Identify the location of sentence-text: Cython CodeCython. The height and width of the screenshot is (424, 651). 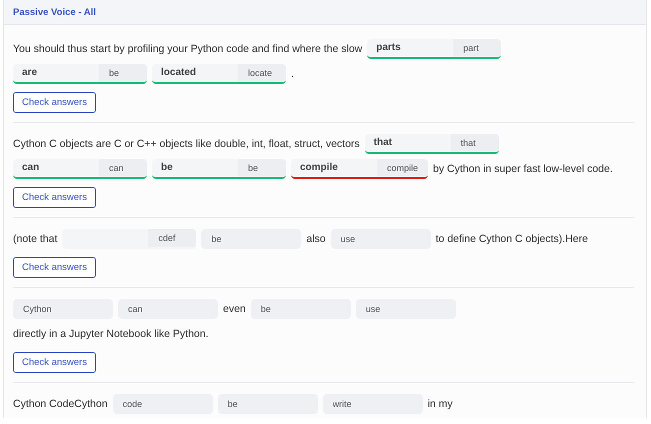
(60, 404).